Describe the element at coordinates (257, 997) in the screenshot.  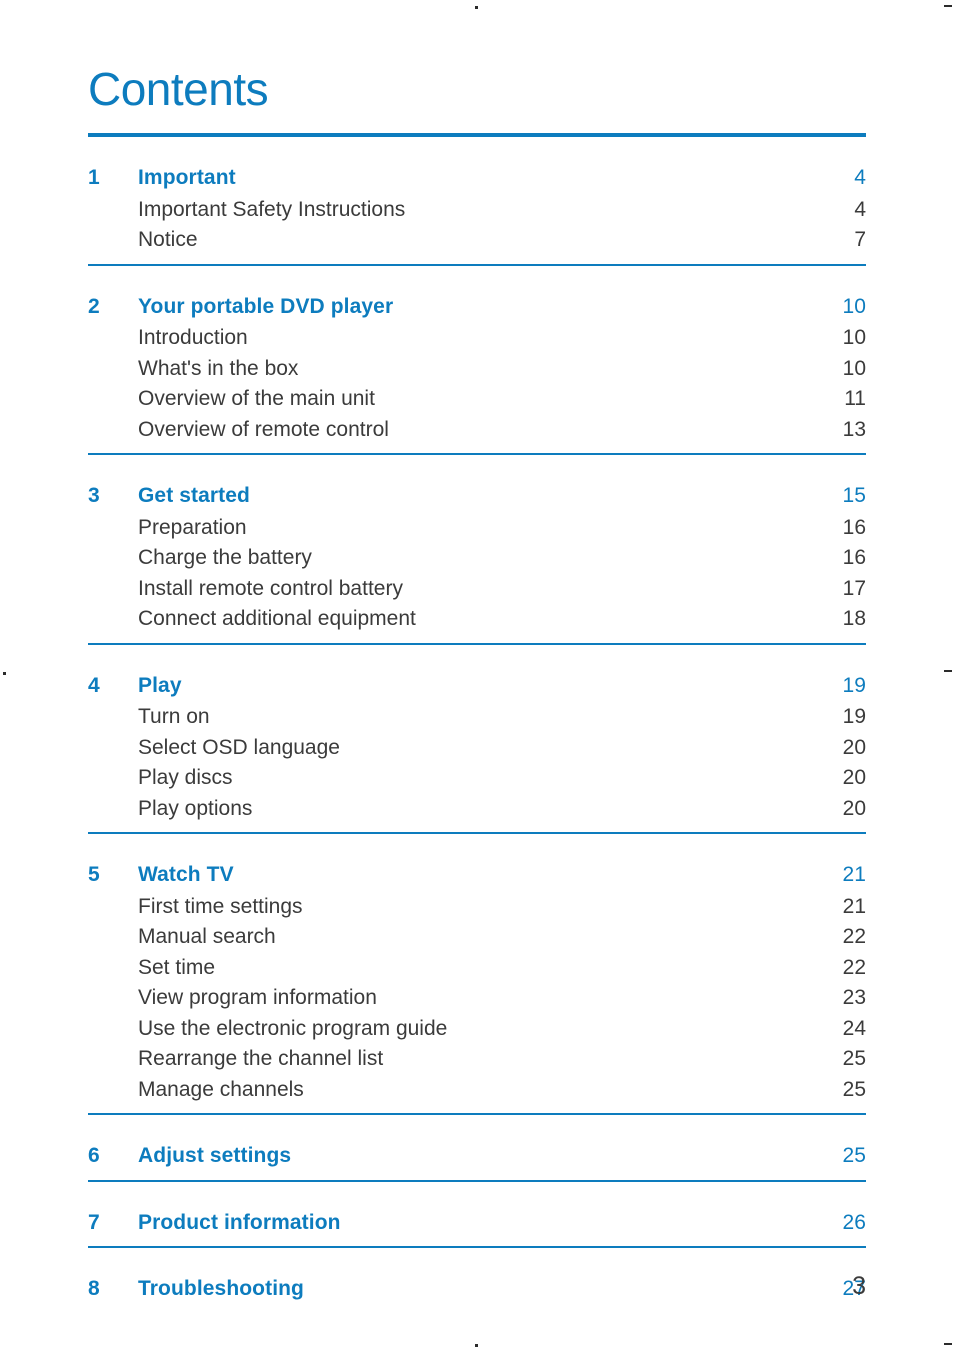
I see `toc-subitem-label: View program information` at that location.